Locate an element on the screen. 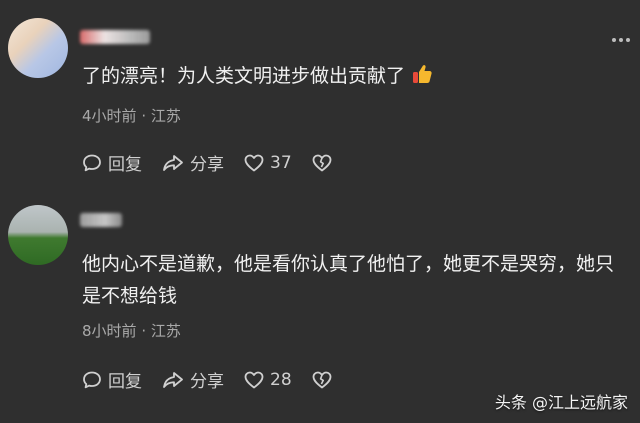 The image size is (640, 423). comment-meta: 4小时前 · 江苏 is located at coordinates (131, 115).